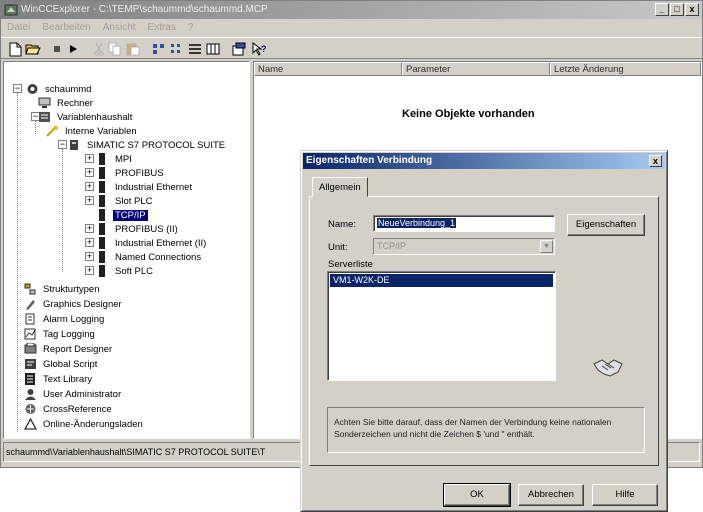  What do you see at coordinates (259, 49) in the screenshot?
I see `help-icon: ?` at bounding box center [259, 49].